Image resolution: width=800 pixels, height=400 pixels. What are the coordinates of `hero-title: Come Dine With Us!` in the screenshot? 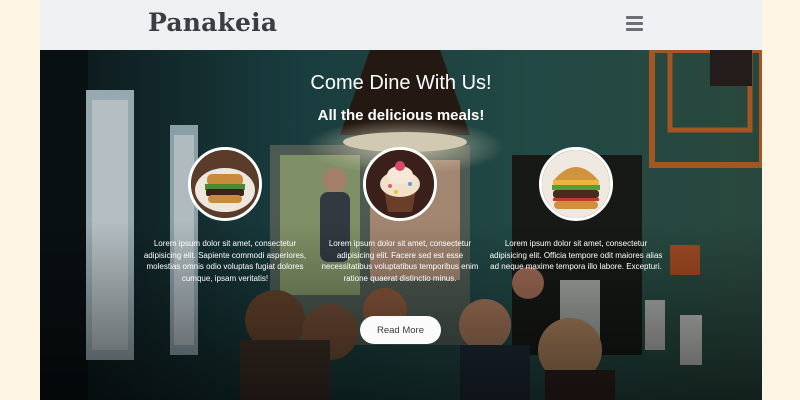 It's located at (401, 83).